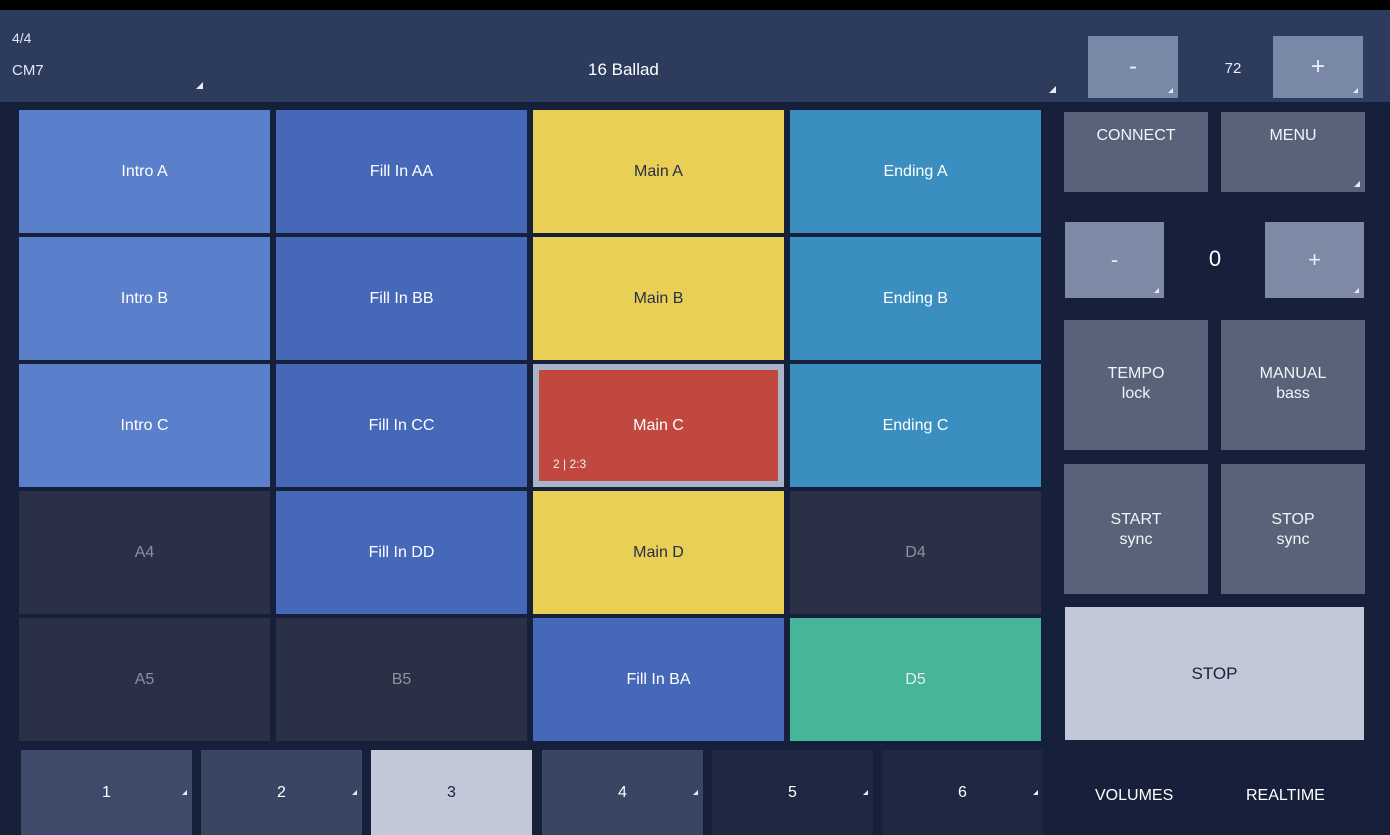  I want to click on tab-label: 2, so click(281, 792).